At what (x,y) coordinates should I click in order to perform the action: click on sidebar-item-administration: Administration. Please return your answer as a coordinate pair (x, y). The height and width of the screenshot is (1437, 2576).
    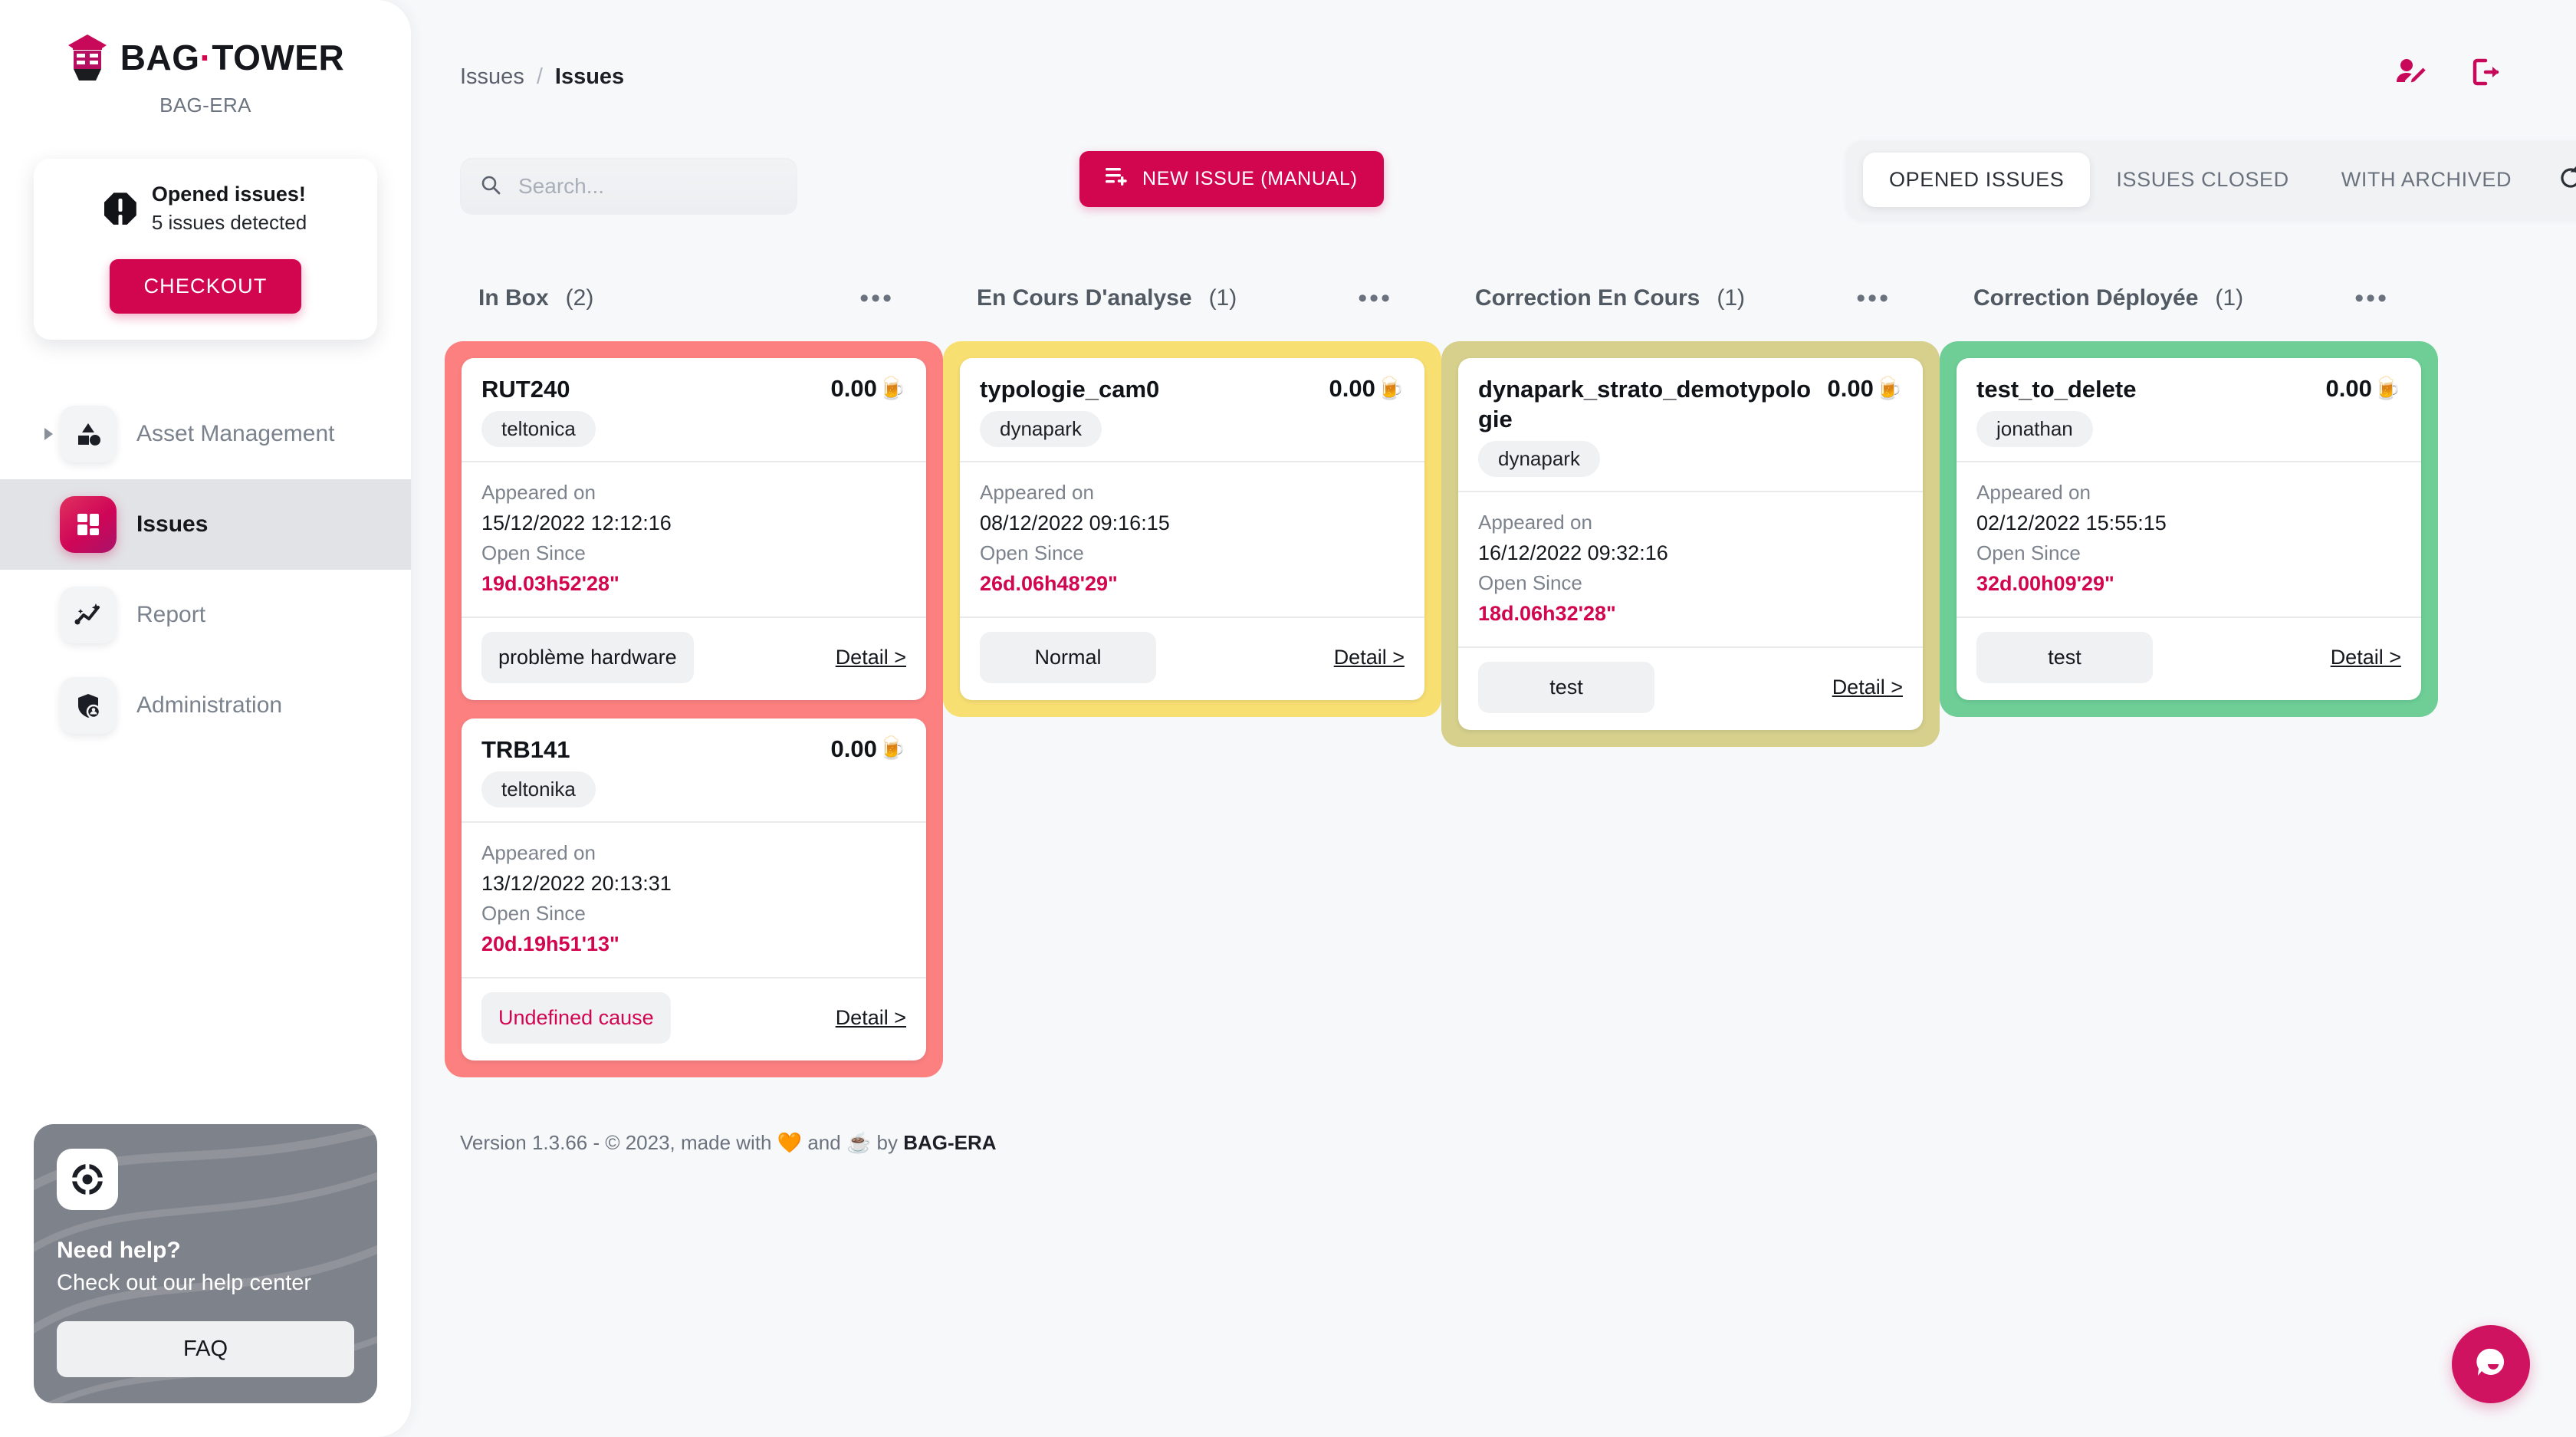
    Looking at the image, I should click on (205, 705).